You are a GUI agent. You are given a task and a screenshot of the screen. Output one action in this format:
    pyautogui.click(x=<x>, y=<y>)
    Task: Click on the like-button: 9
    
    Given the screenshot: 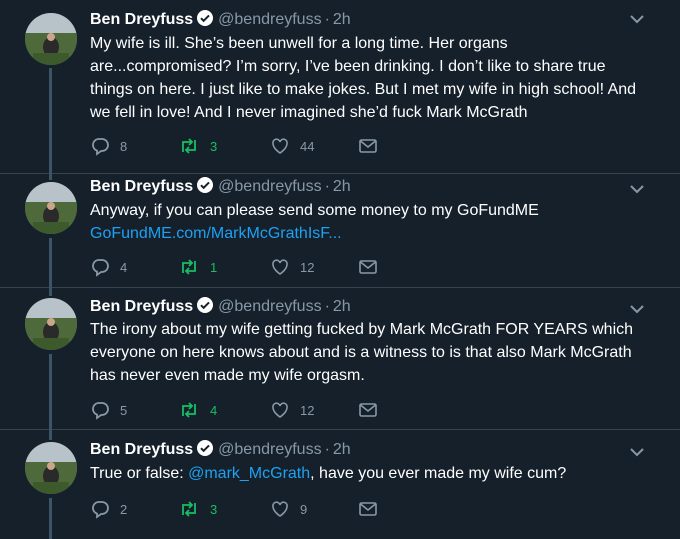 What is the action you would take?
    pyautogui.click(x=288, y=509)
    